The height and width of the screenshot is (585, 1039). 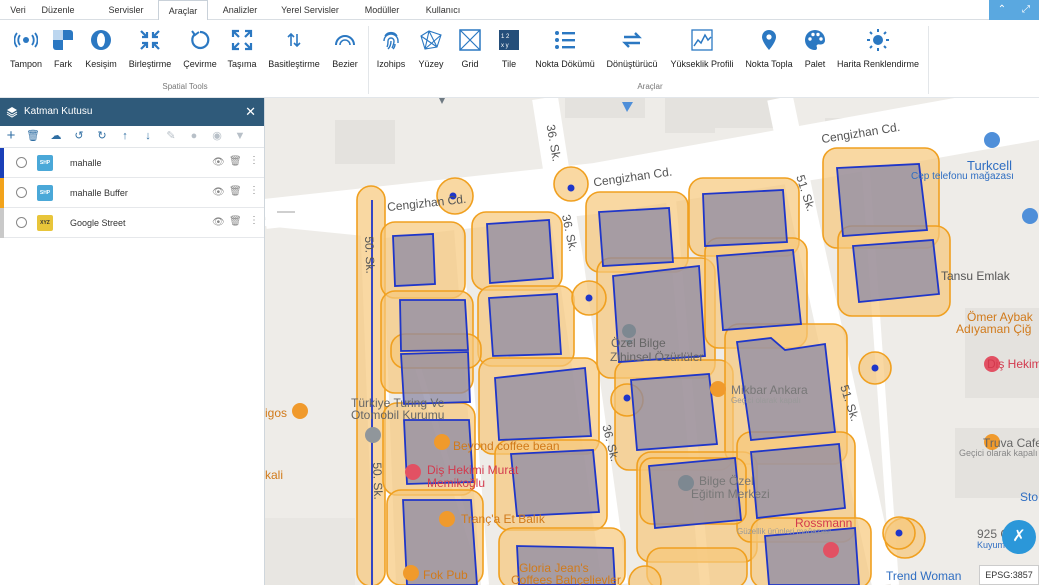 I want to click on delete-icon: 🗑, so click(x=33, y=136).